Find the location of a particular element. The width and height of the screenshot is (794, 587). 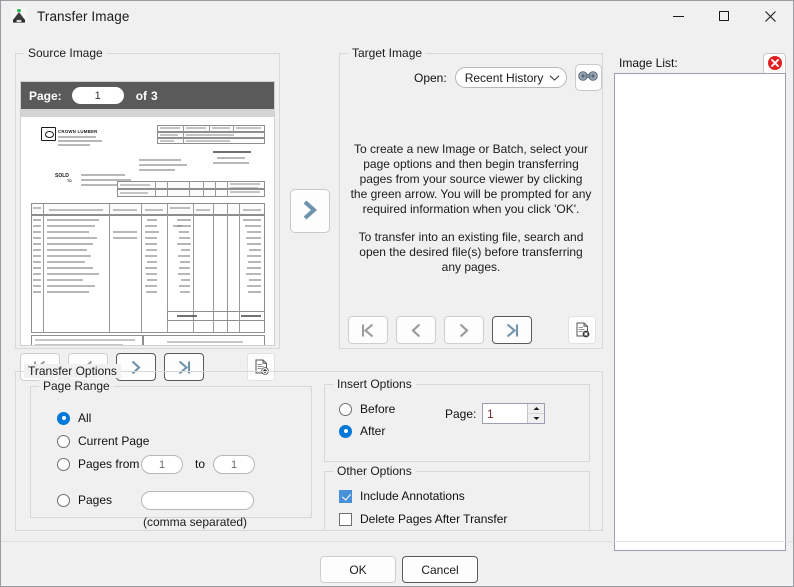

pages-hint: (comma separated) is located at coordinates (195, 522).